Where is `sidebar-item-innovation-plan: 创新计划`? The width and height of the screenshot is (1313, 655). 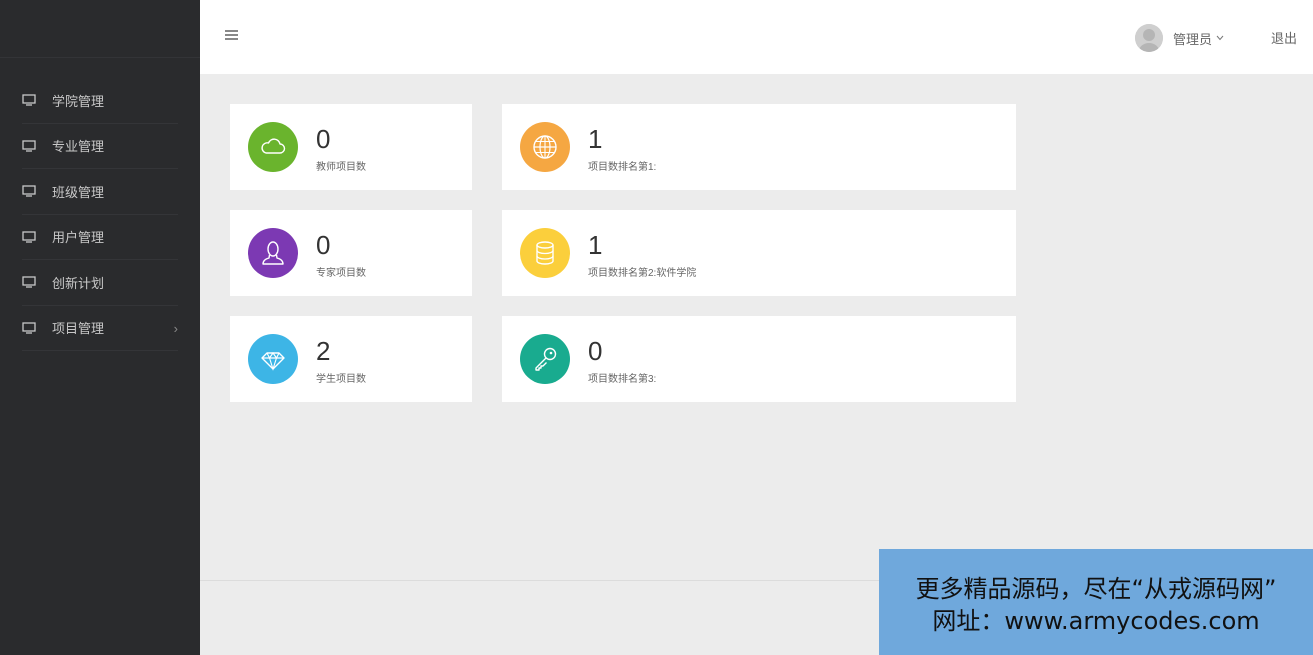 sidebar-item-innovation-plan: 创新计划 is located at coordinates (100, 283).